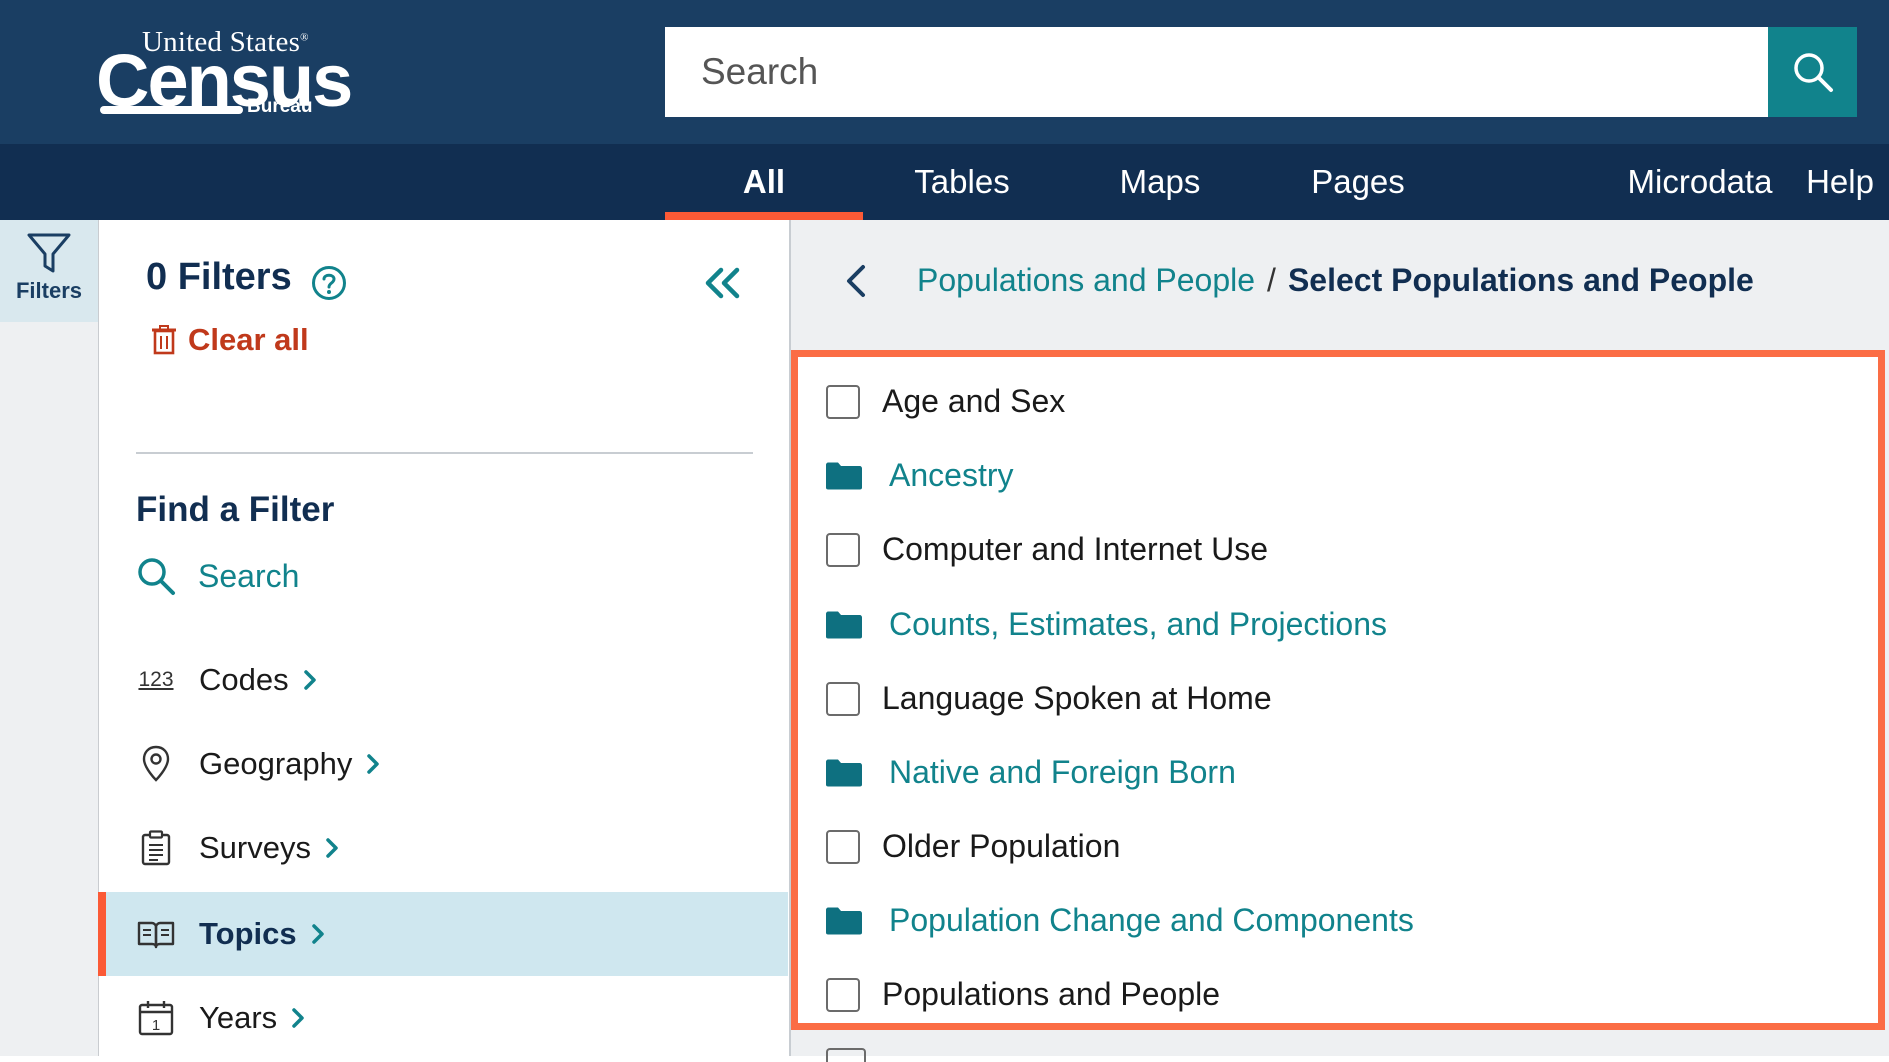 This screenshot has width=1889, height=1062. Describe the element at coordinates (1086, 280) in the screenshot. I see `breadcrumb-parent-link: Populations and People` at that location.